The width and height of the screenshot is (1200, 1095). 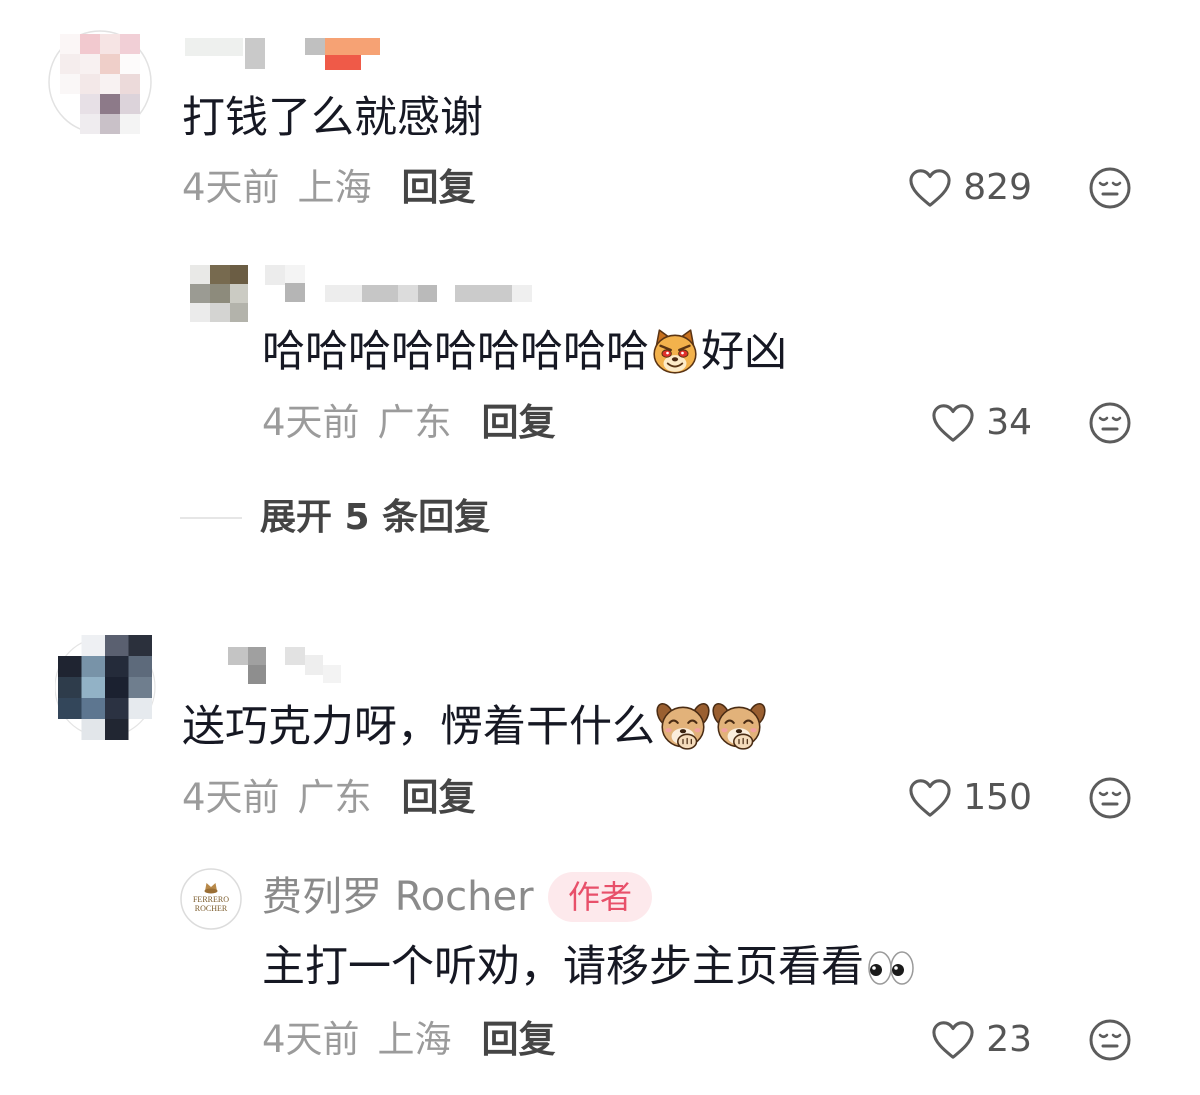 I want to click on reply-text-after: 好凶, so click(x=744, y=352).